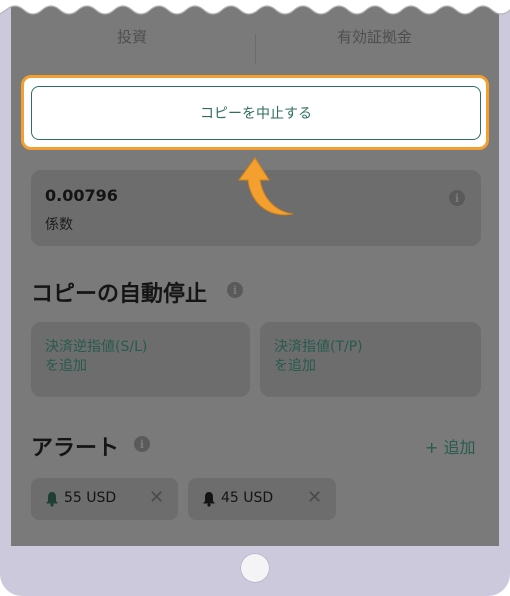  What do you see at coordinates (255, 49) in the screenshot?
I see `tab-divider` at bounding box center [255, 49].